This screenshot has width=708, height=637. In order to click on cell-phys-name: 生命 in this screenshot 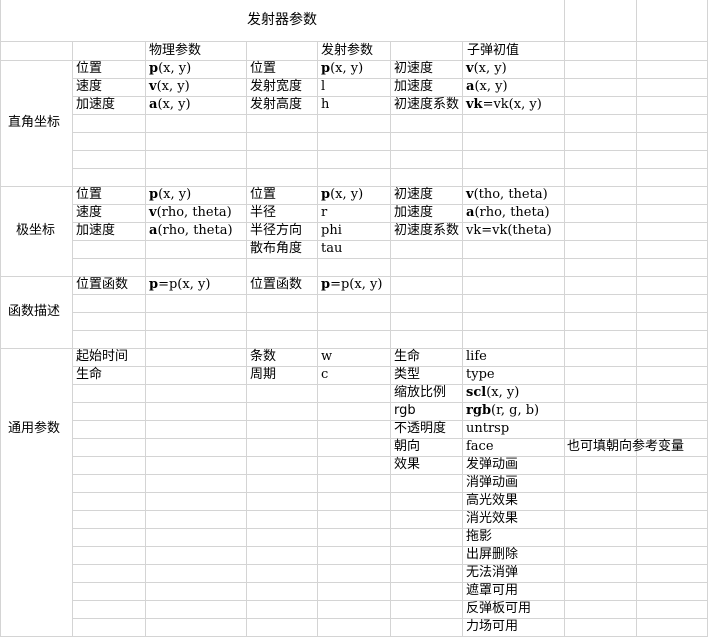, I will do `click(88, 375)`.